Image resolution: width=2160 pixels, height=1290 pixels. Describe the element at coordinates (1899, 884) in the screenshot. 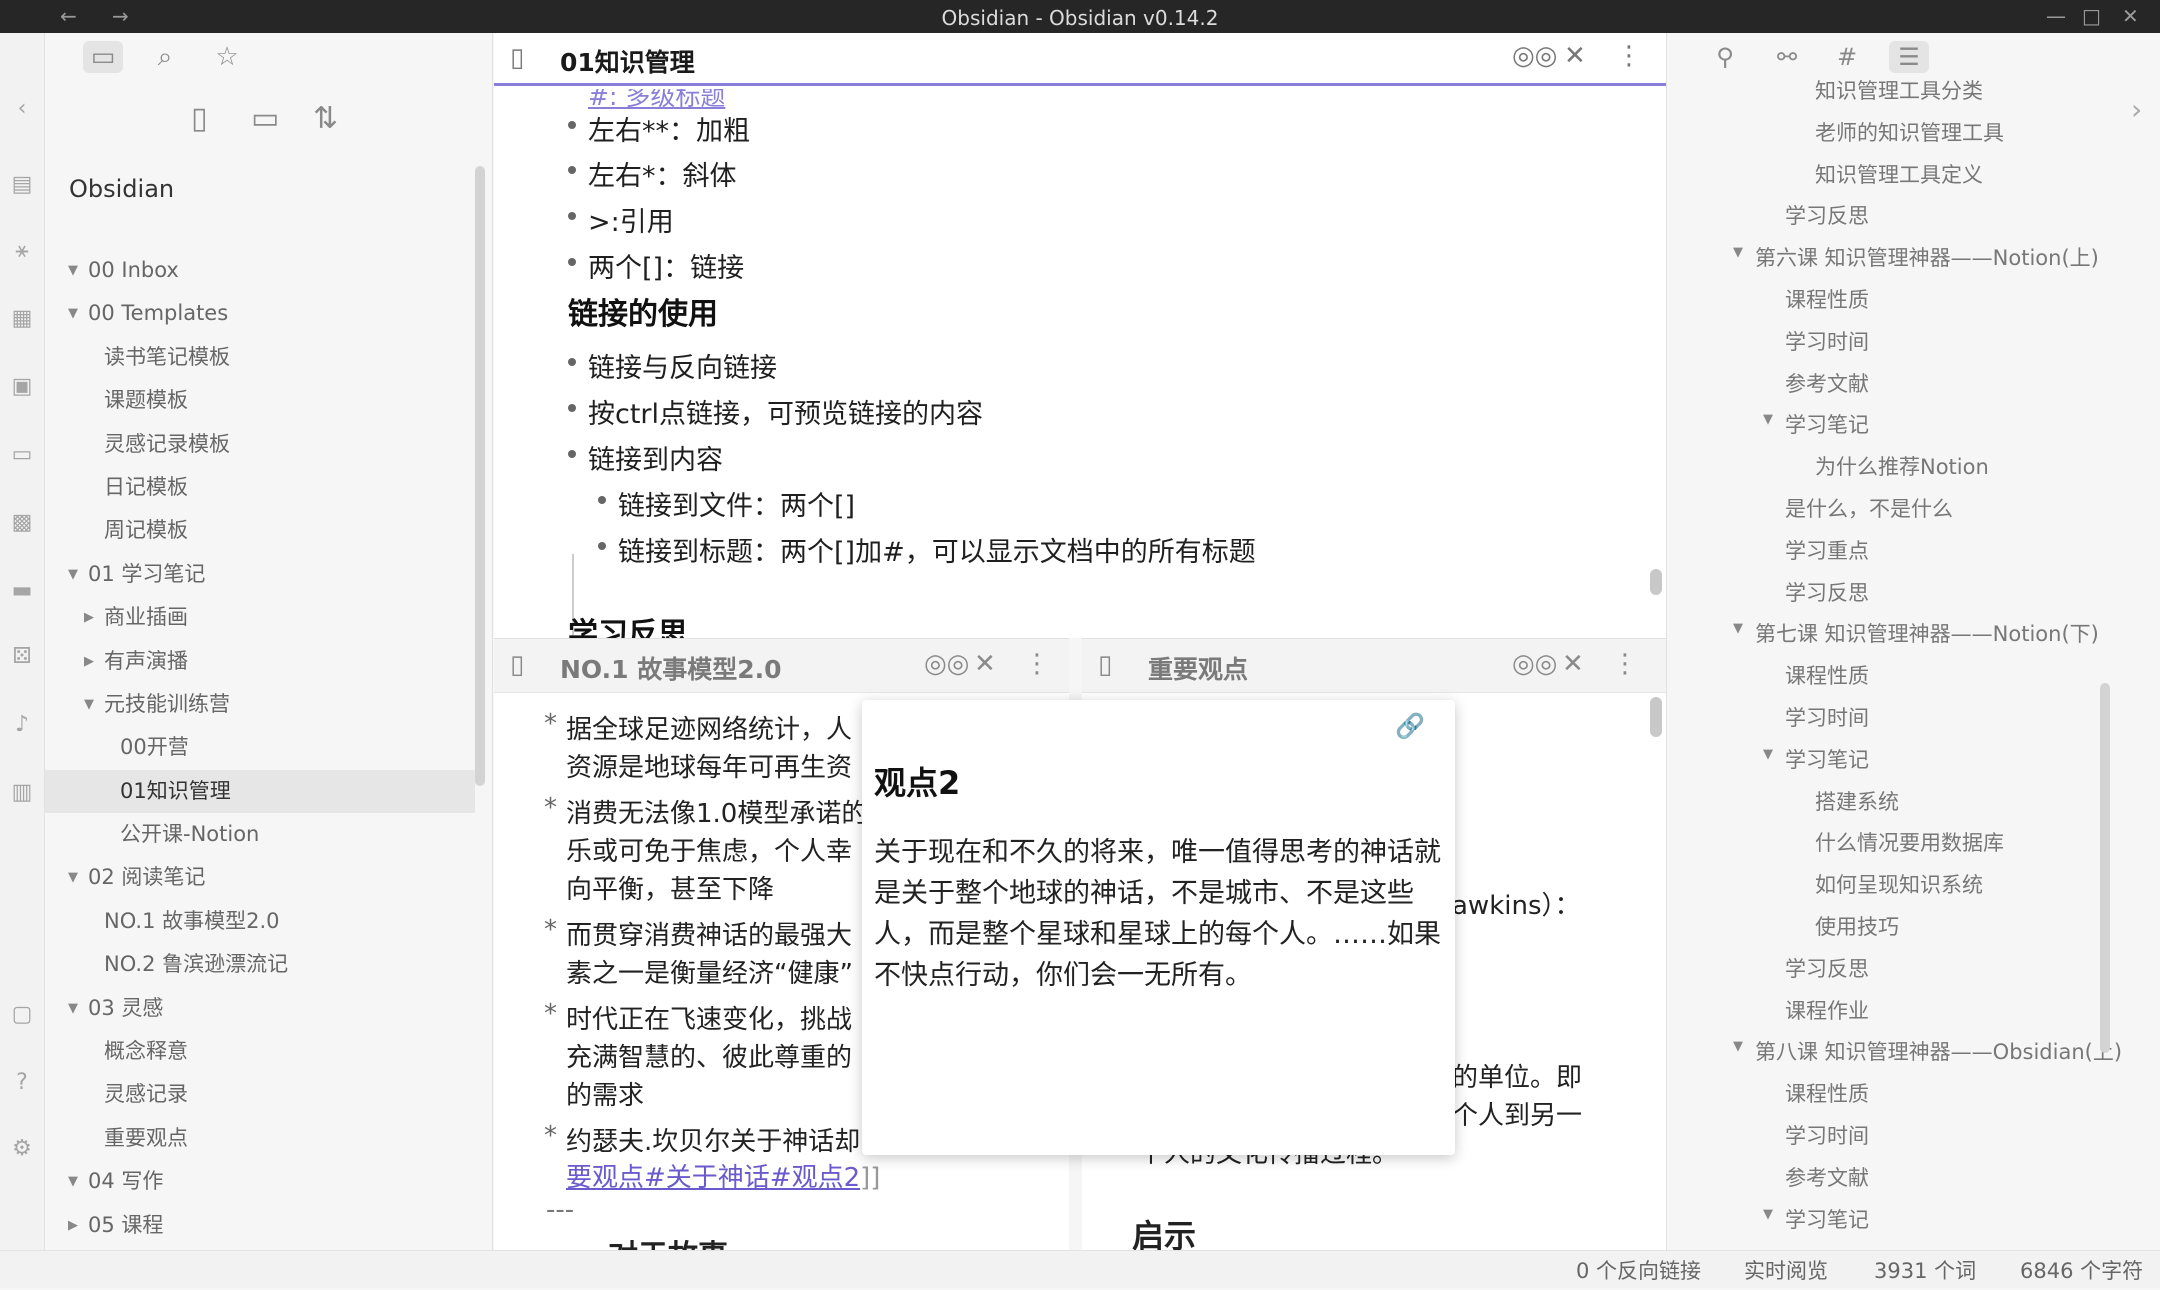

I see `outline-item: 如何呈现知识系统` at that location.